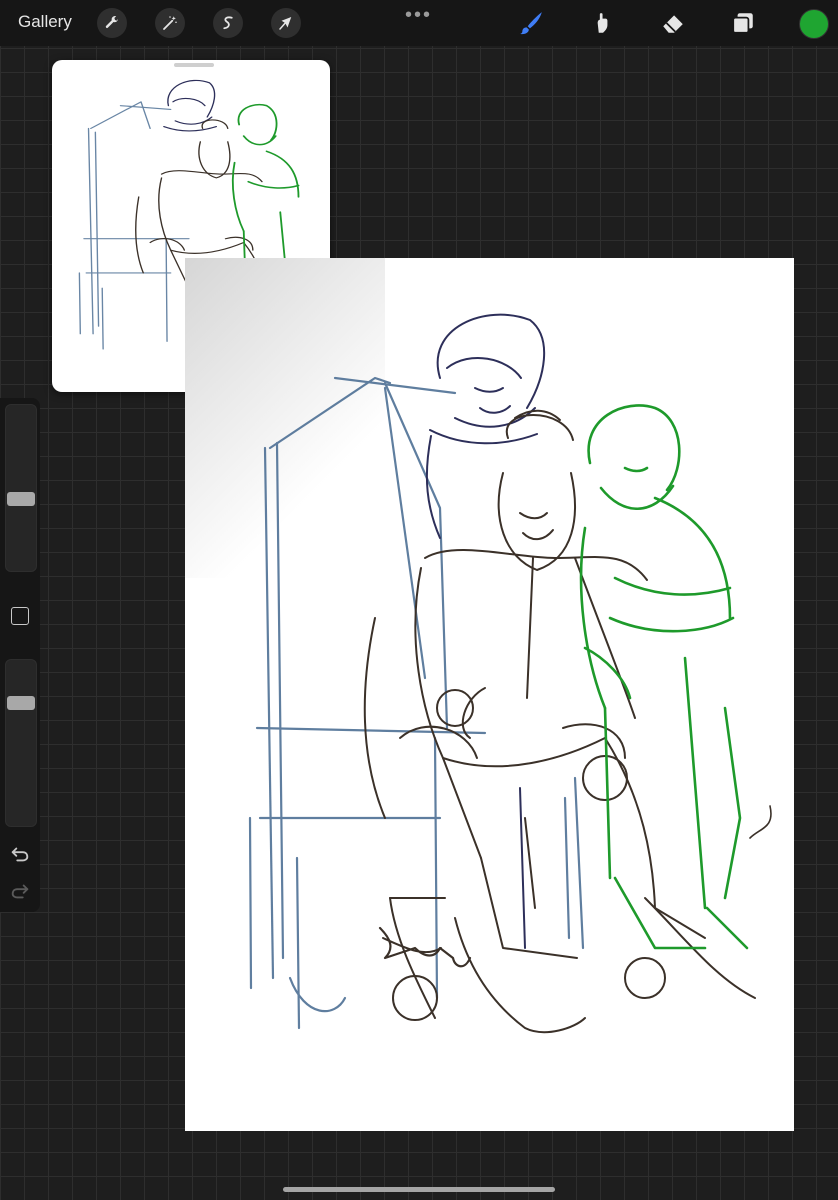  I want to click on gallery-button: Gallery, so click(45, 22).